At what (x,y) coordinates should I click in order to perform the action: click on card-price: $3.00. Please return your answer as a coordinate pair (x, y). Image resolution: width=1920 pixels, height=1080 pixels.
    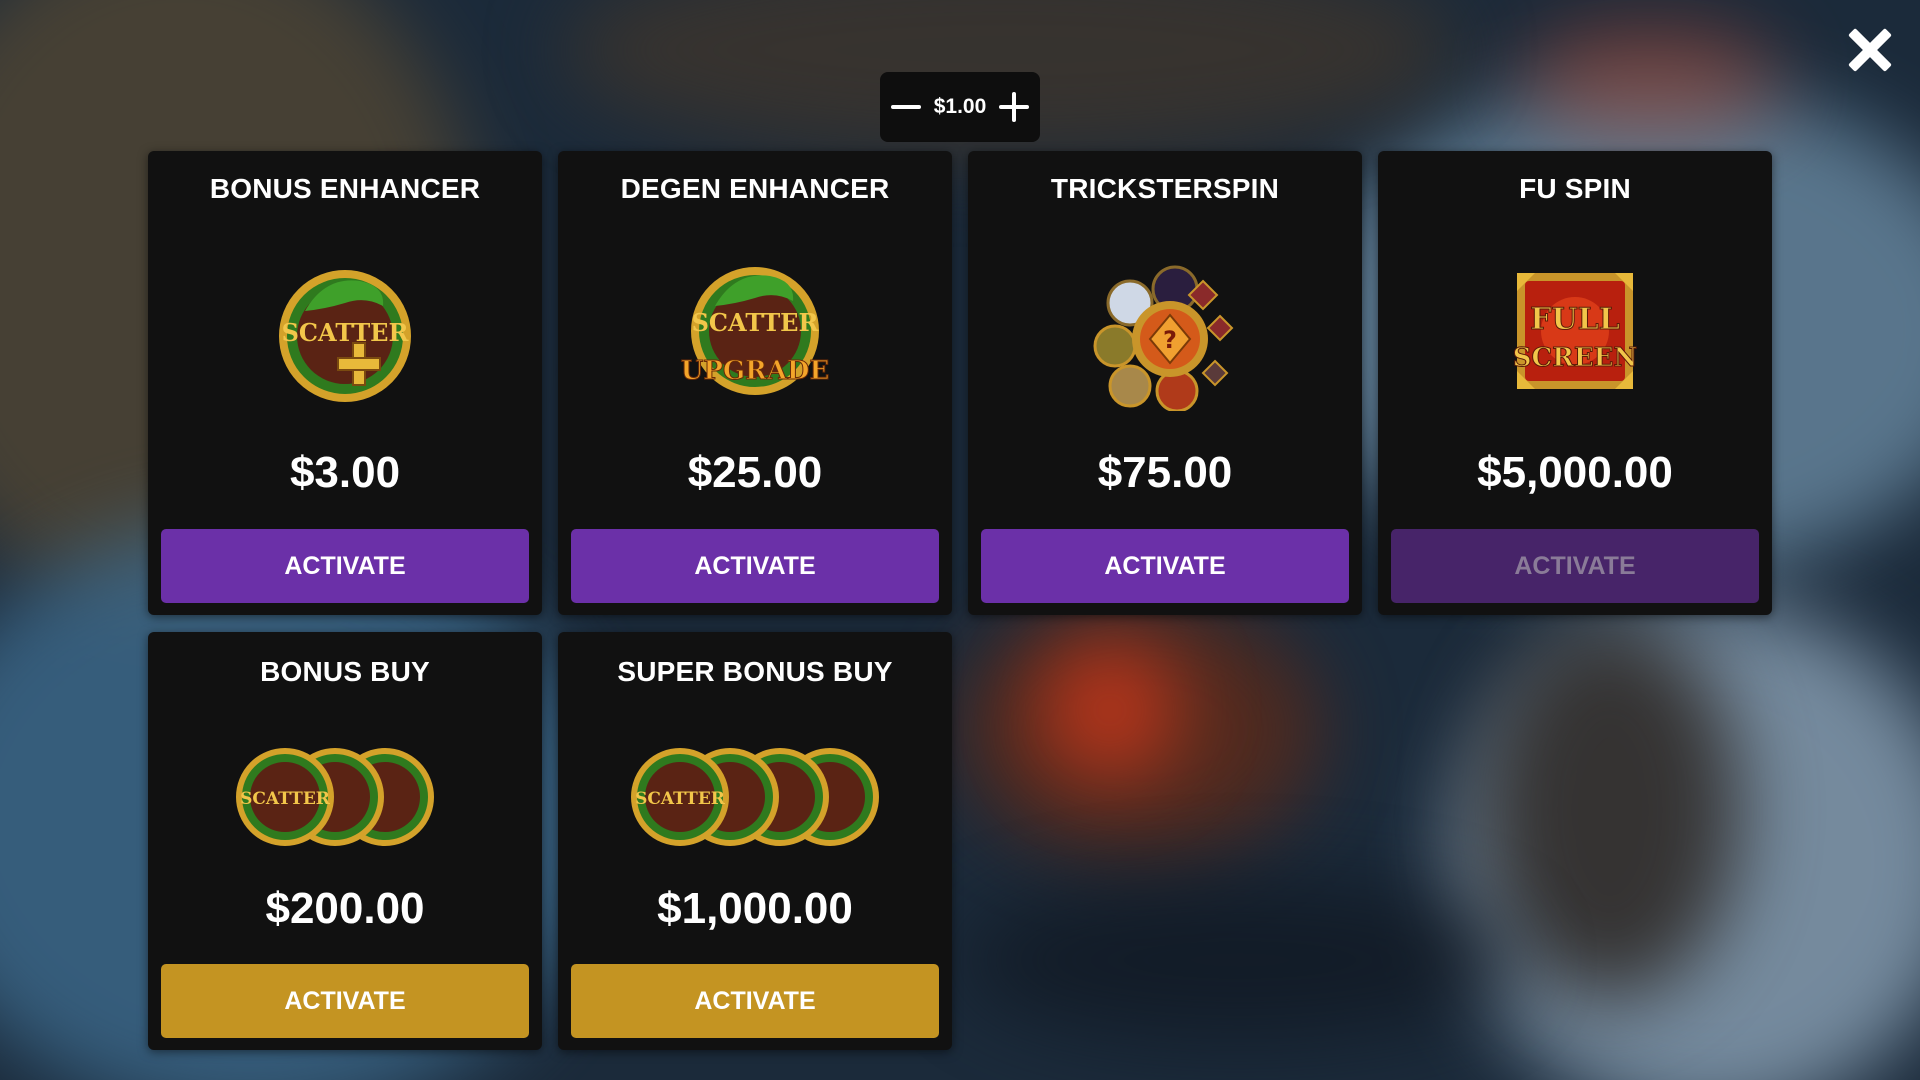
    Looking at the image, I should click on (345, 472).